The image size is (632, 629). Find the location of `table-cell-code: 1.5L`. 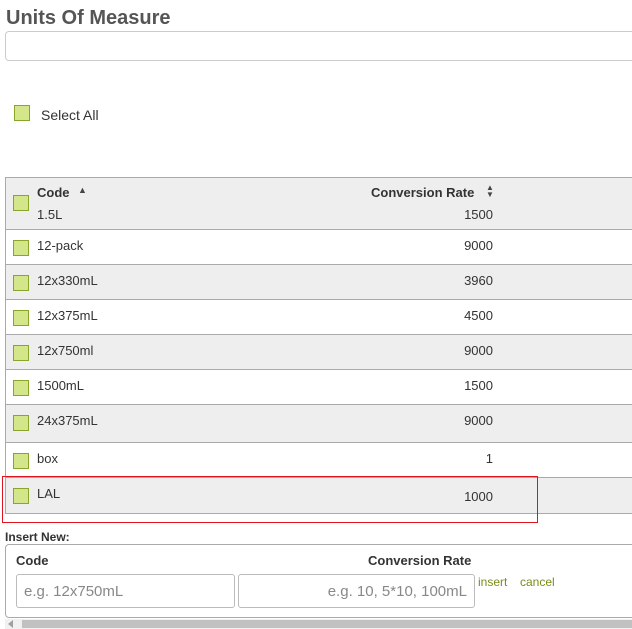

table-cell-code: 1.5L is located at coordinates (50, 214).